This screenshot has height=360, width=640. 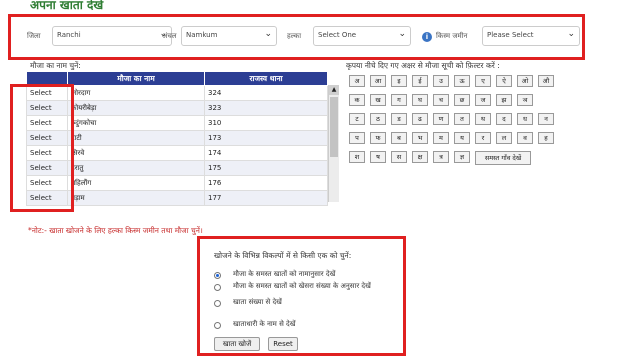 I want to click on halka-label: हल्का, so click(x=294, y=36).